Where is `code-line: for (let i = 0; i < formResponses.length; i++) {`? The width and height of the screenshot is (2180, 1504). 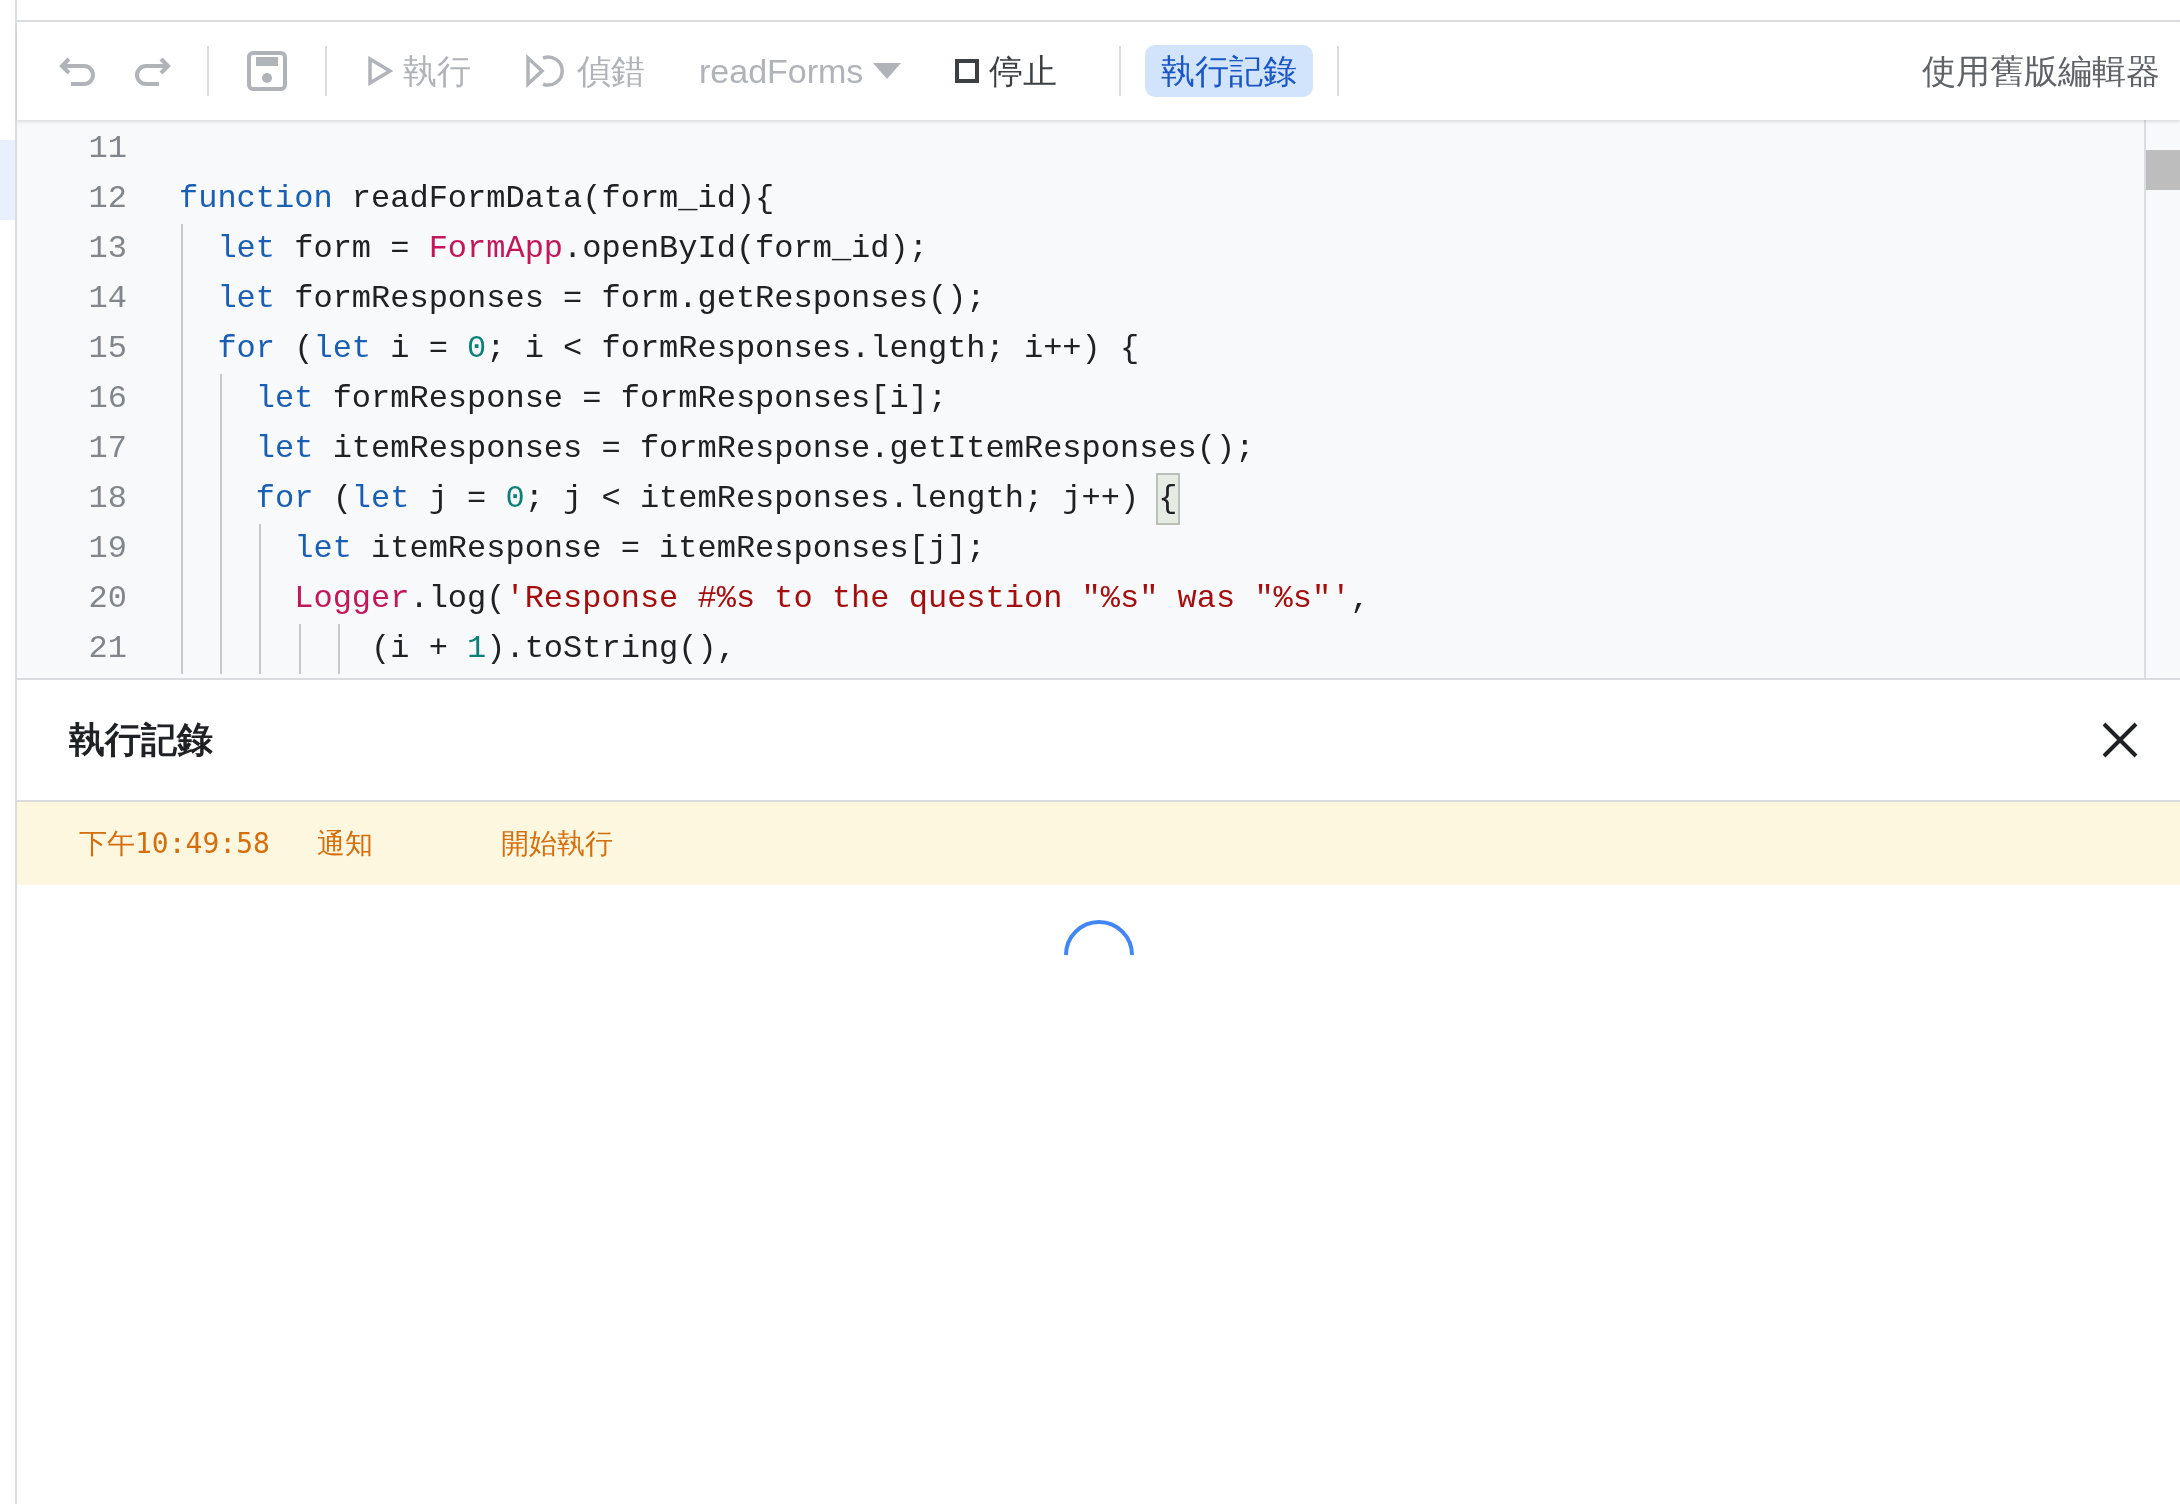
code-line: for (let i = 0; i < formResponses.length; i++) { is located at coordinates (659, 349).